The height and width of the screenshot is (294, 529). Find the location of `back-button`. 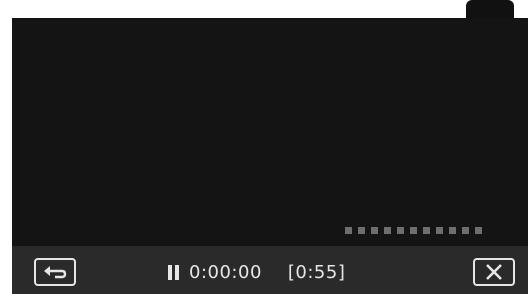

back-button is located at coordinates (55, 272).